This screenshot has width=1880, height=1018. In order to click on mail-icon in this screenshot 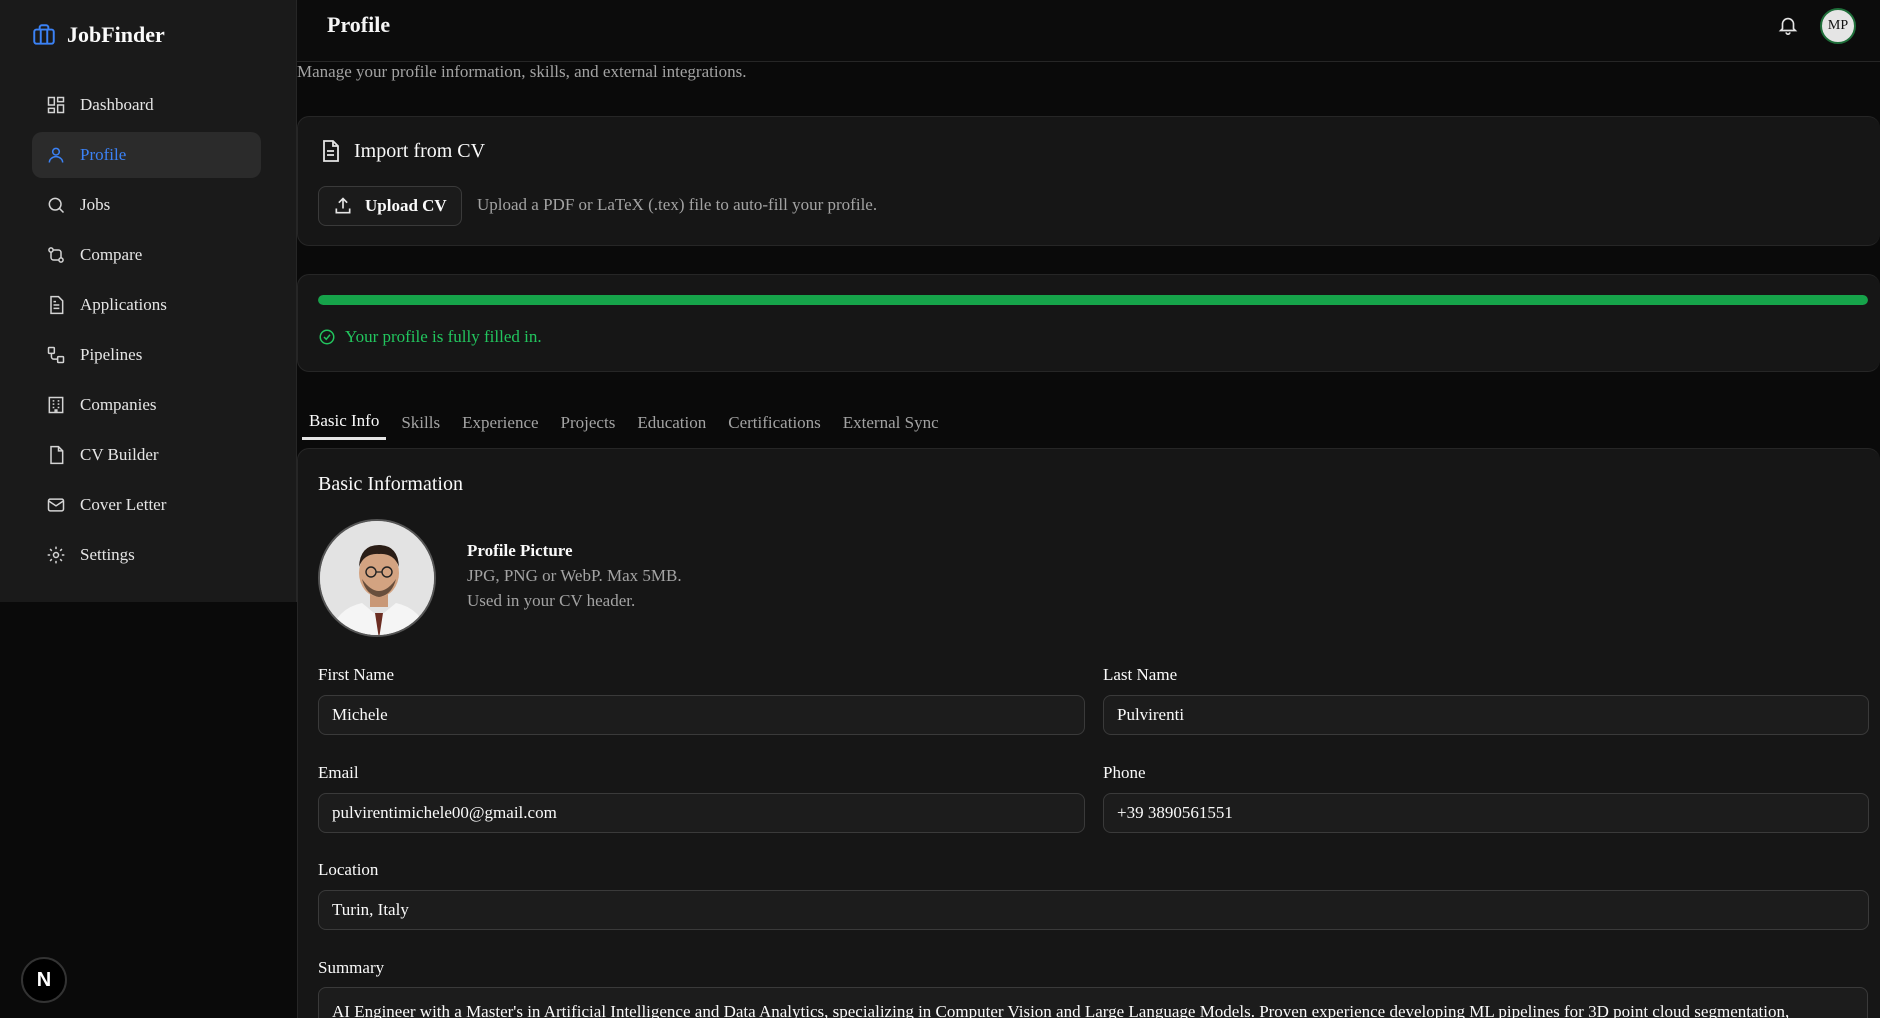, I will do `click(56, 505)`.